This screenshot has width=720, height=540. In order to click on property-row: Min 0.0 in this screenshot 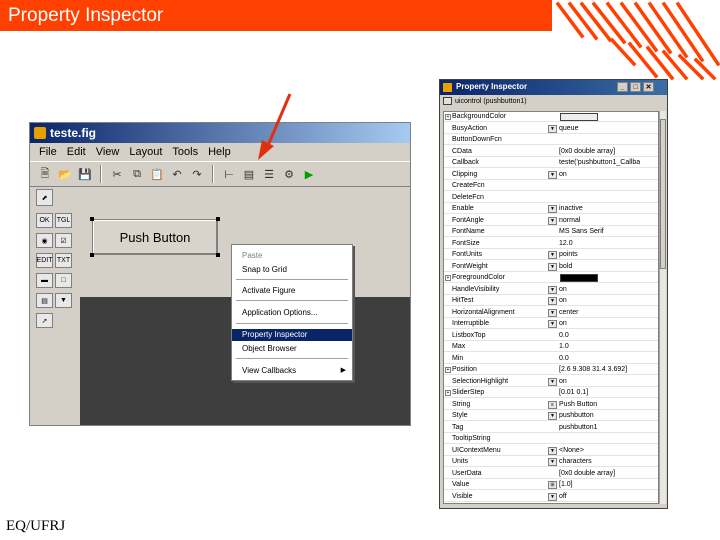, I will do `click(551, 359)`.